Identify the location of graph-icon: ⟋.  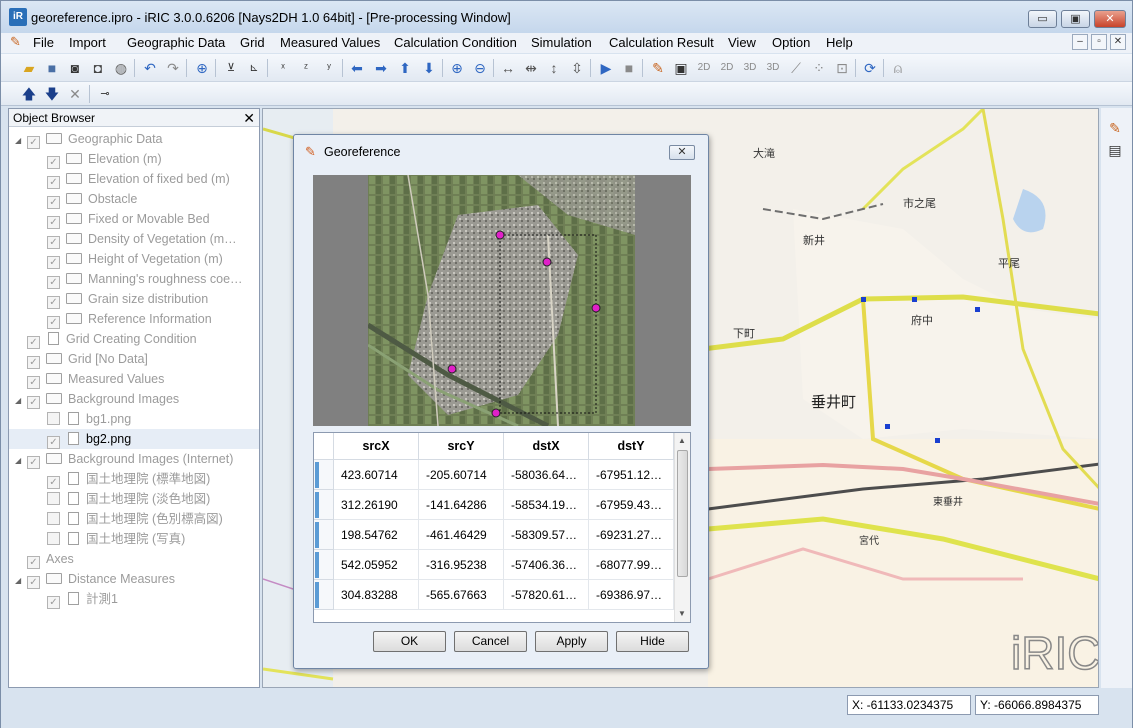
(796, 68).